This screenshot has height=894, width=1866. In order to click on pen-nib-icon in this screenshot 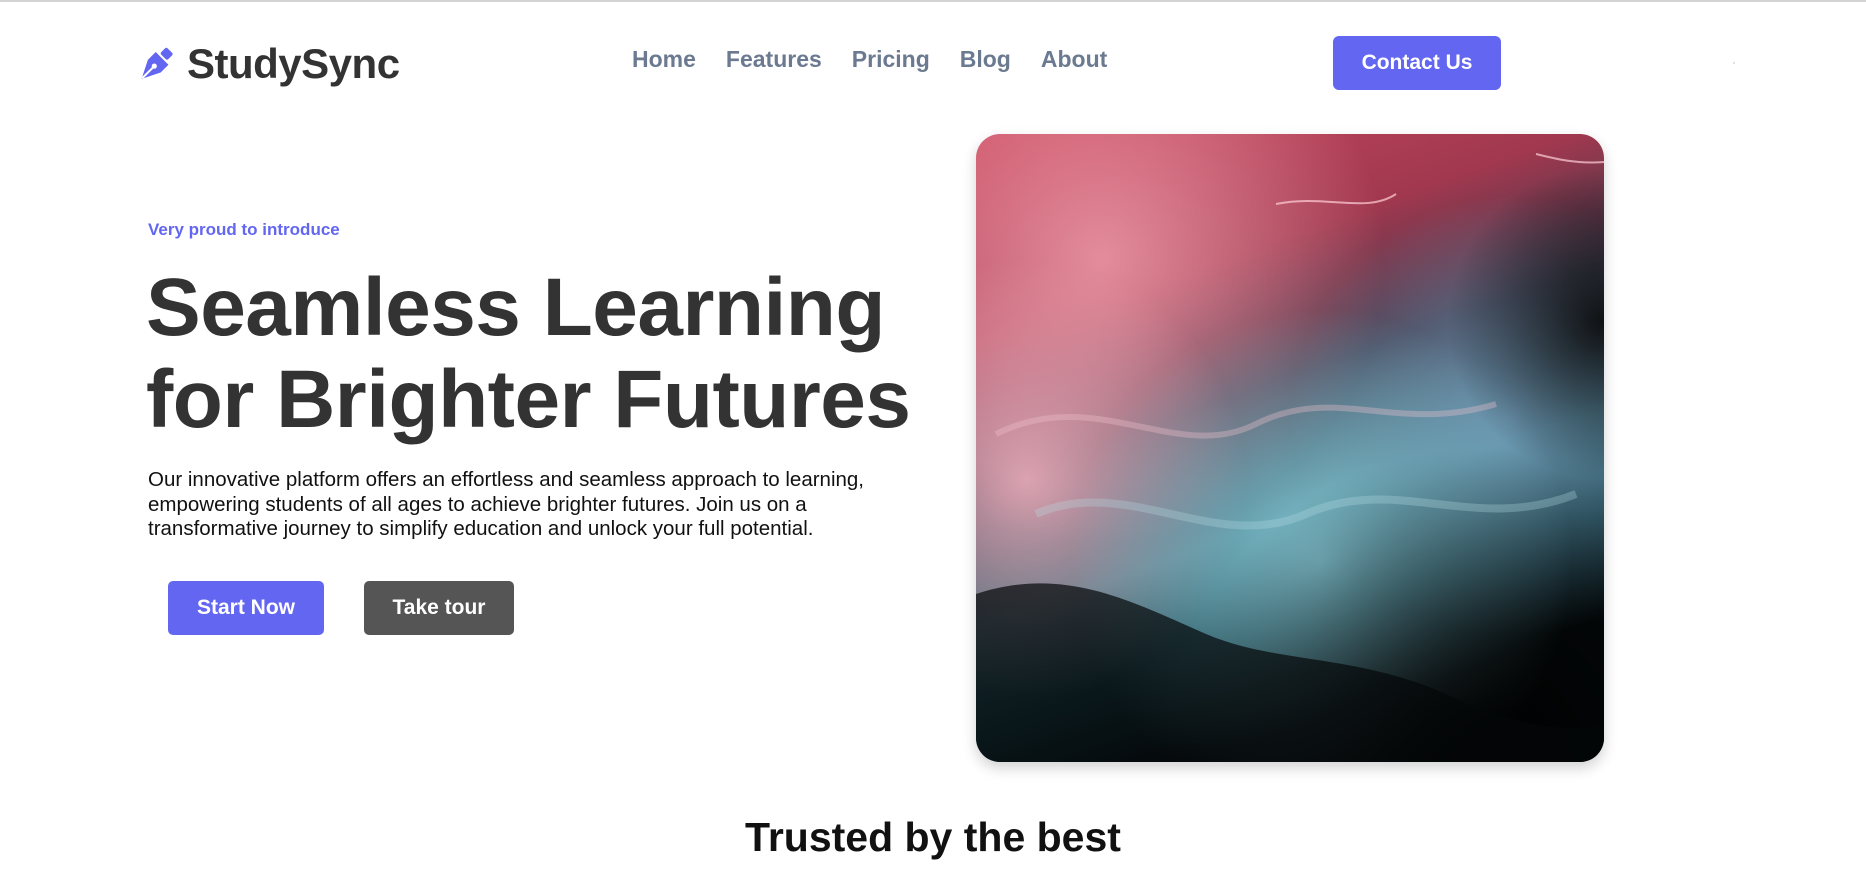, I will do `click(157, 63)`.